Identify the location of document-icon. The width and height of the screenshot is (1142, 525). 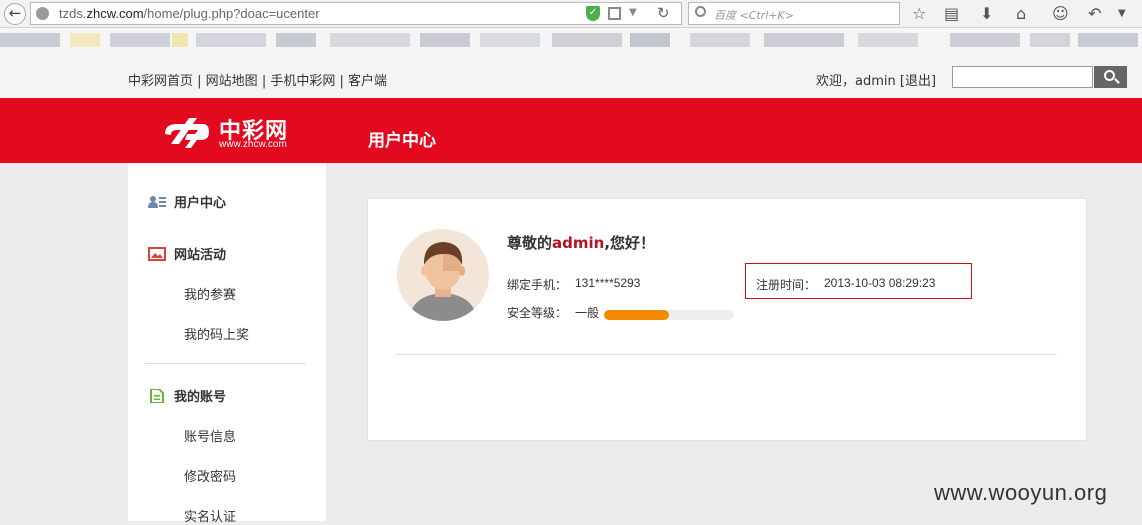
(157, 396).